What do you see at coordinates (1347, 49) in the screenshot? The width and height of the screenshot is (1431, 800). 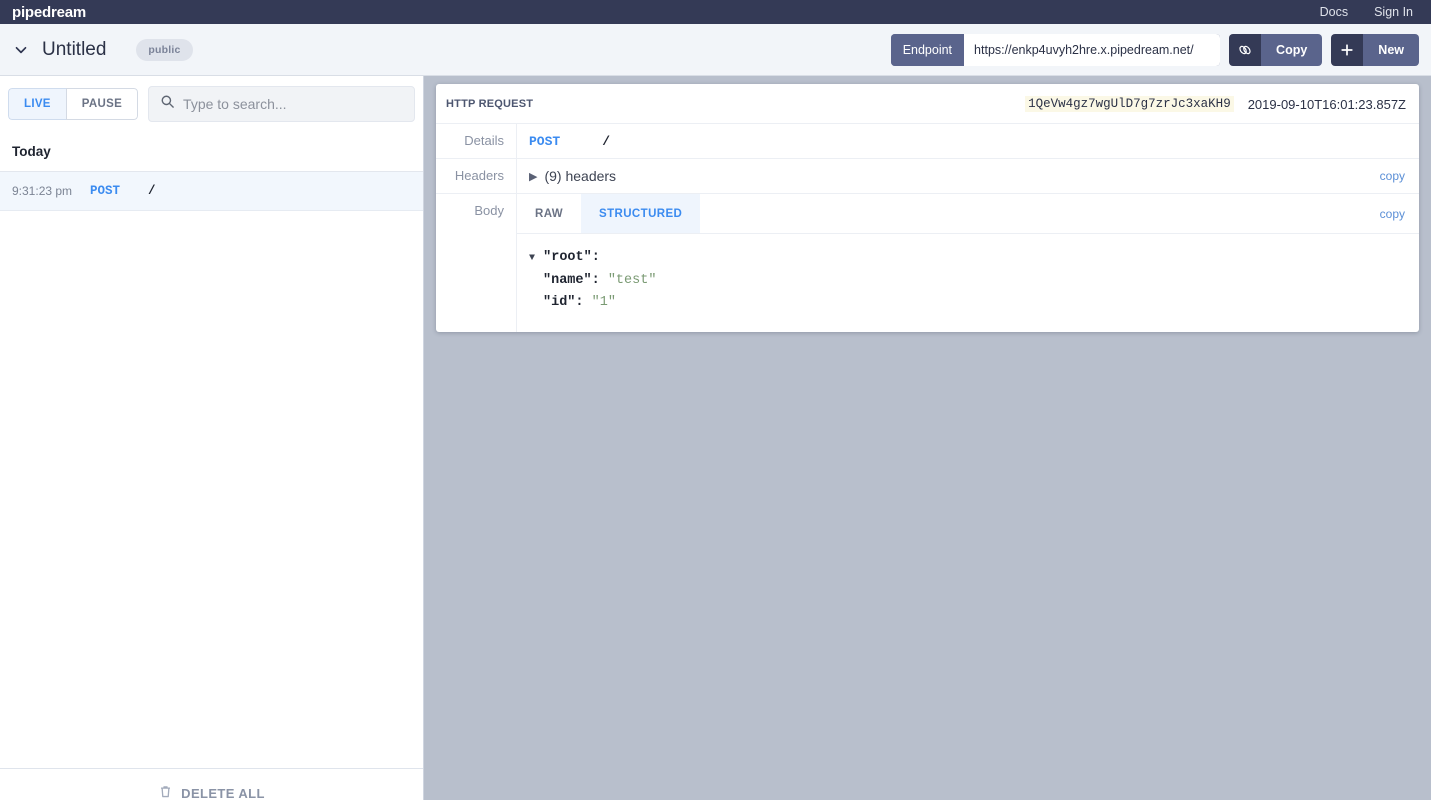 I see `plus-icon` at bounding box center [1347, 49].